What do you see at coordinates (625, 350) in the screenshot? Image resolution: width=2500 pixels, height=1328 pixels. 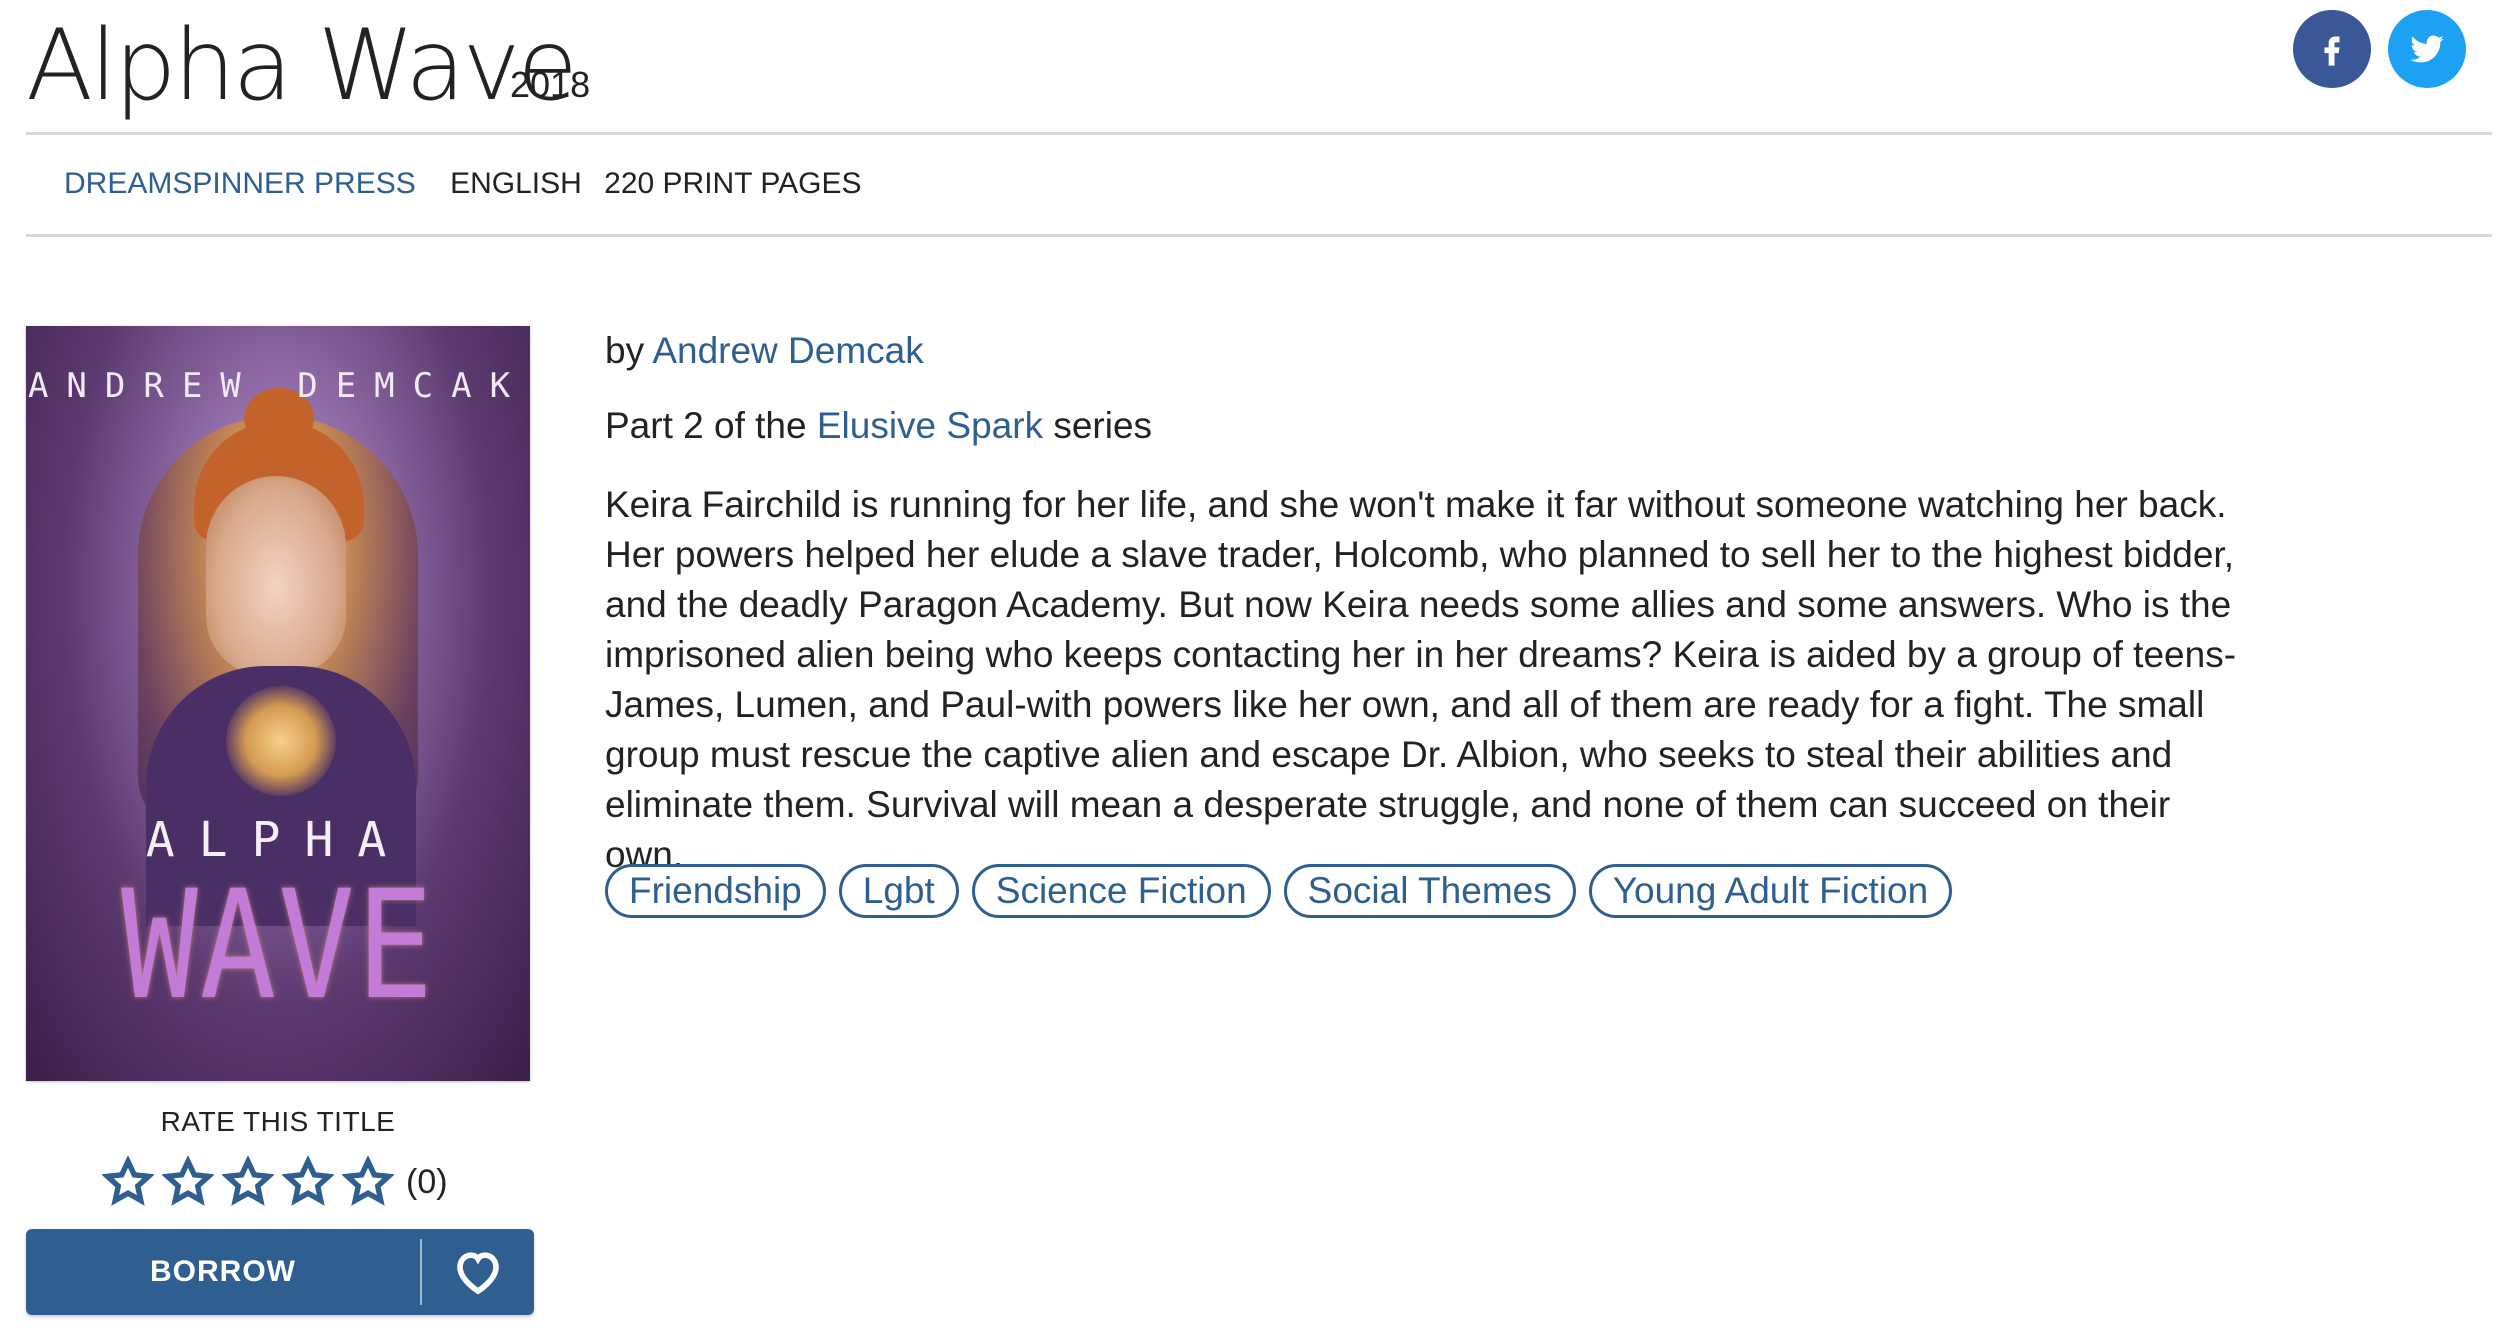 I see `byline-prefix: by` at bounding box center [625, 350].